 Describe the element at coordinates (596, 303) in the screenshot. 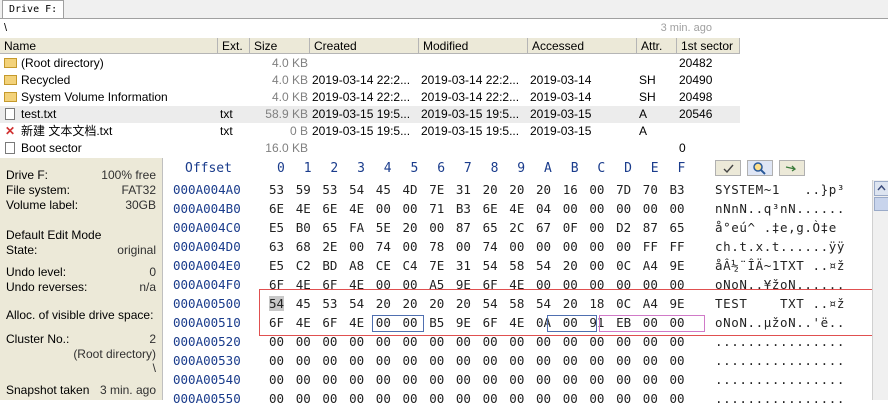

I see `hex-byte: 18` at that location.